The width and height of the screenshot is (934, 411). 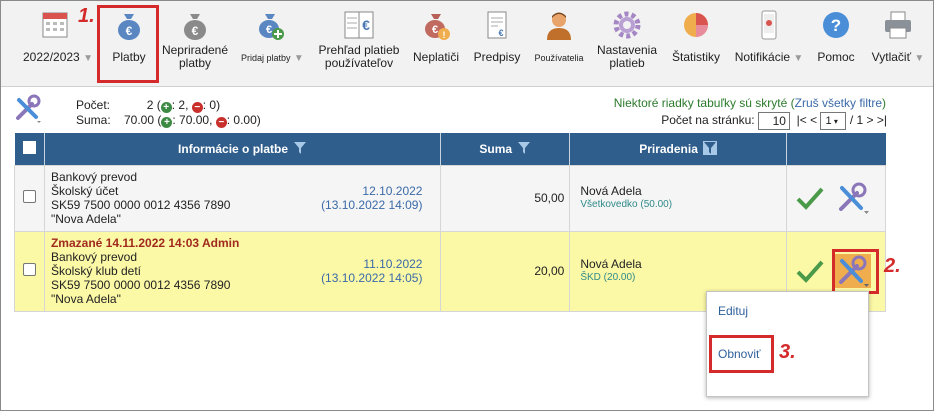 I want to click on next-page-button: >, so click(x=870, y=120).